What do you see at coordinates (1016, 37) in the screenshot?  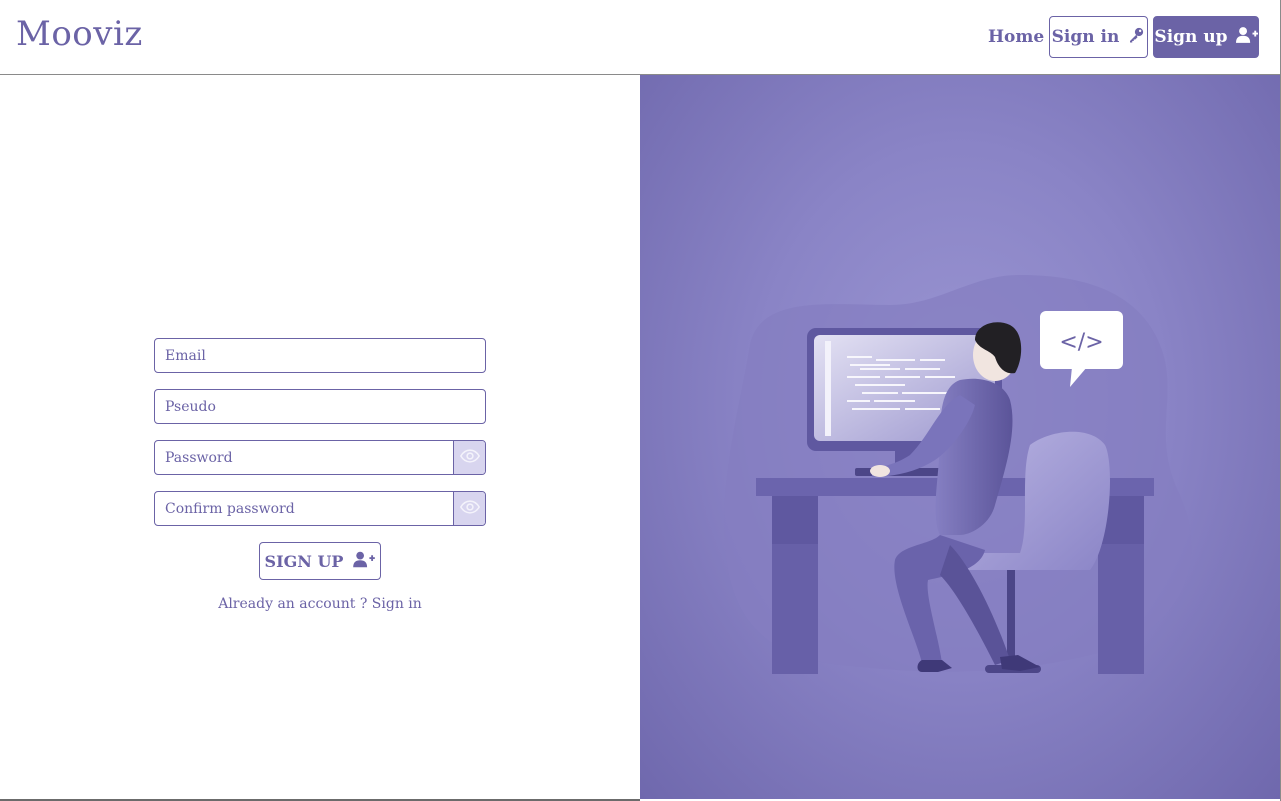 I see `nav-home-link: Home` at bounding box center [1016, 37].